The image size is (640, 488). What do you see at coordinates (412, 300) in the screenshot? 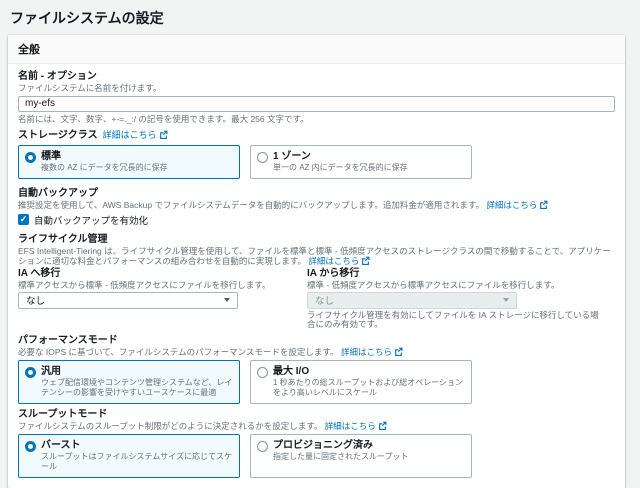
I see `out-of-ia-select-disabled: なし` at bounding box center [412, 300].